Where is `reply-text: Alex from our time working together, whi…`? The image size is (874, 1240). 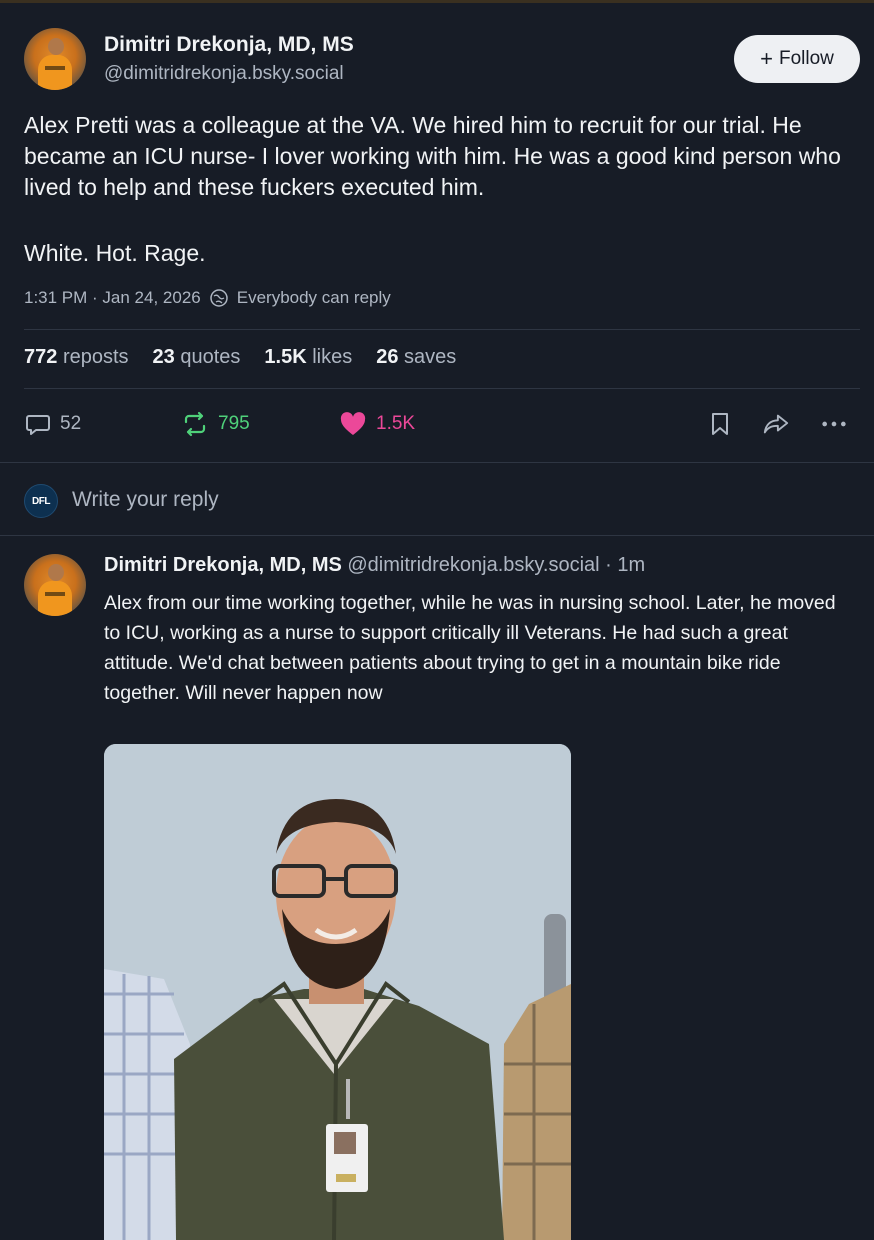 reply-text: Alex from our time working together, whi… is located at coordinates (470, 648).